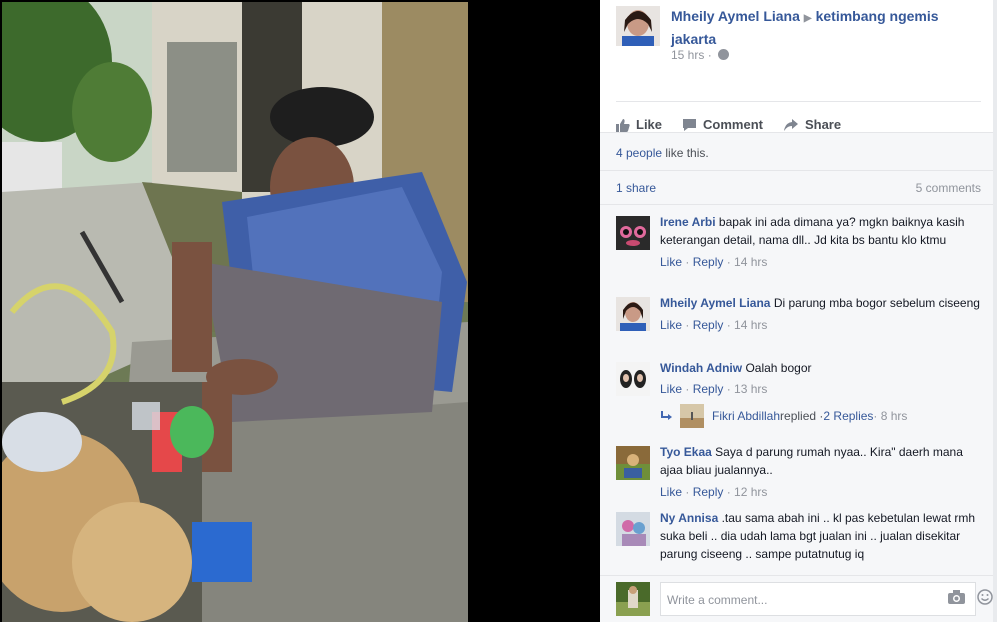  I want to click on likes-summary: 4 people like this., so click(798, 152).